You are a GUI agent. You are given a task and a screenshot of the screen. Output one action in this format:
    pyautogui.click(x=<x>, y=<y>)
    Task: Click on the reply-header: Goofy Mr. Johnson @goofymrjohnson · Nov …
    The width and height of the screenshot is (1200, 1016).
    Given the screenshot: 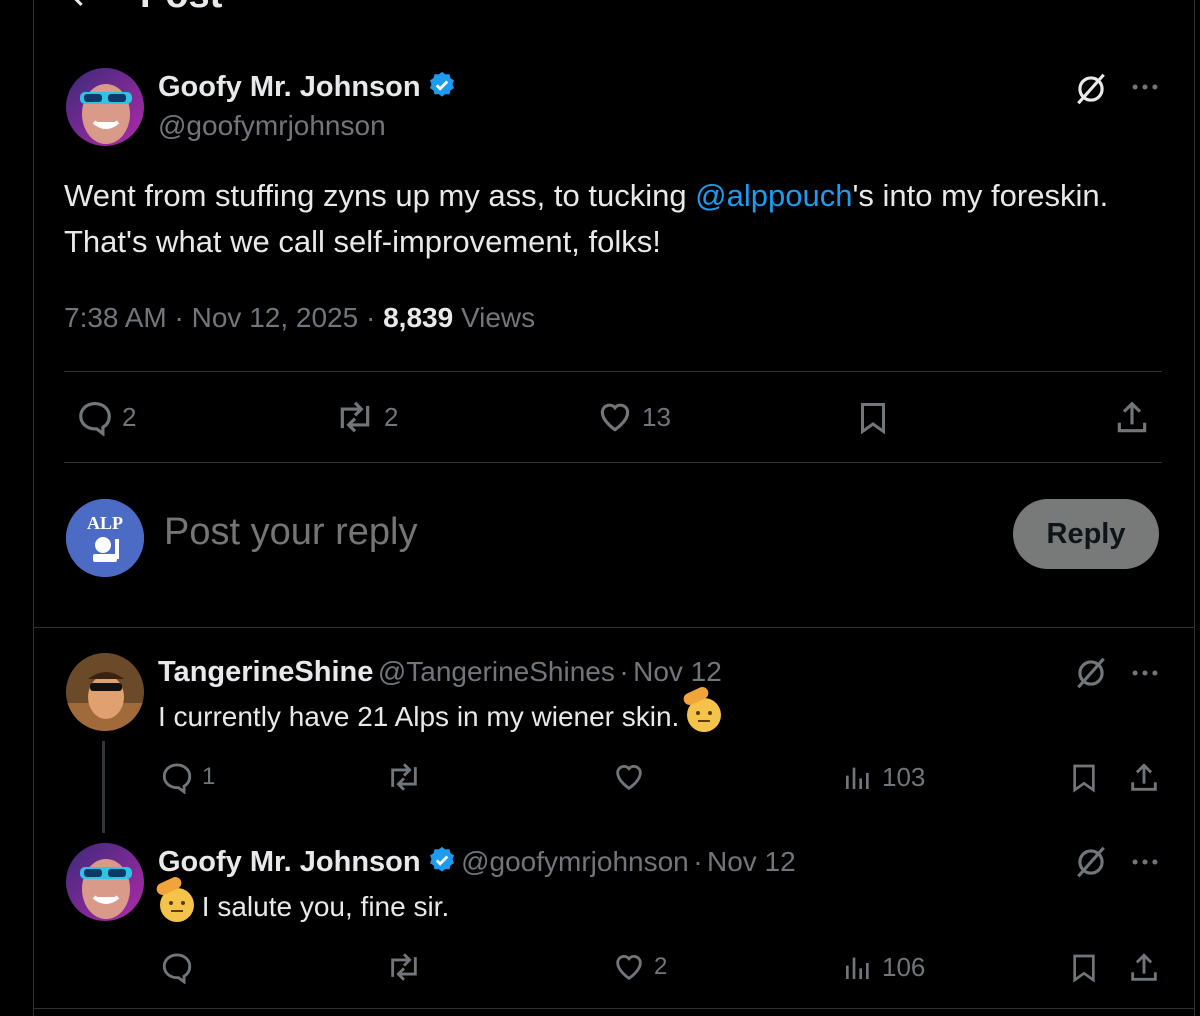 What is the action you would take?
    pyautogui.click(x=477, y=862)
    